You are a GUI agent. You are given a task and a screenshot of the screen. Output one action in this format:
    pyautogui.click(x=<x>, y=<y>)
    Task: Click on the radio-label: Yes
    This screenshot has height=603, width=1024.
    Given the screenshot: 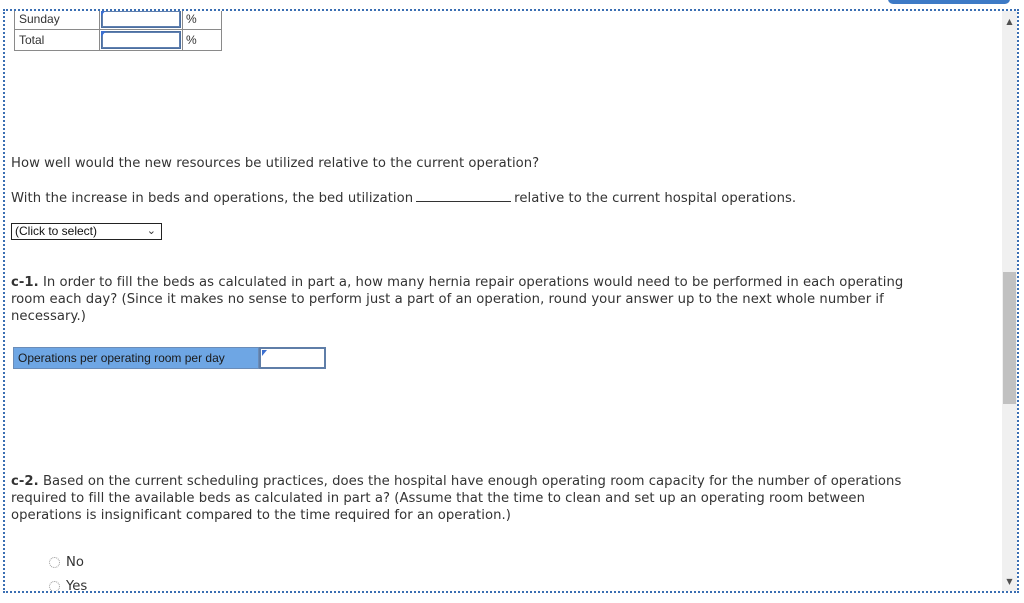 What is the action you would take?
    pyautogui.click(x=77, y=586)
    